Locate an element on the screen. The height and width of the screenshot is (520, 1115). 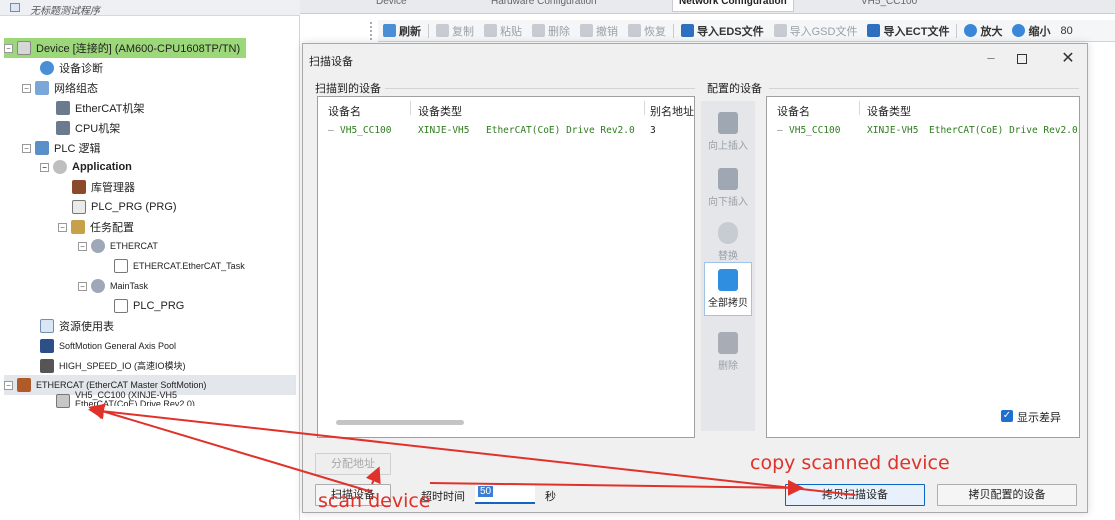
zoom-out-button: 缩小 is located at coordinates (1031, 31).